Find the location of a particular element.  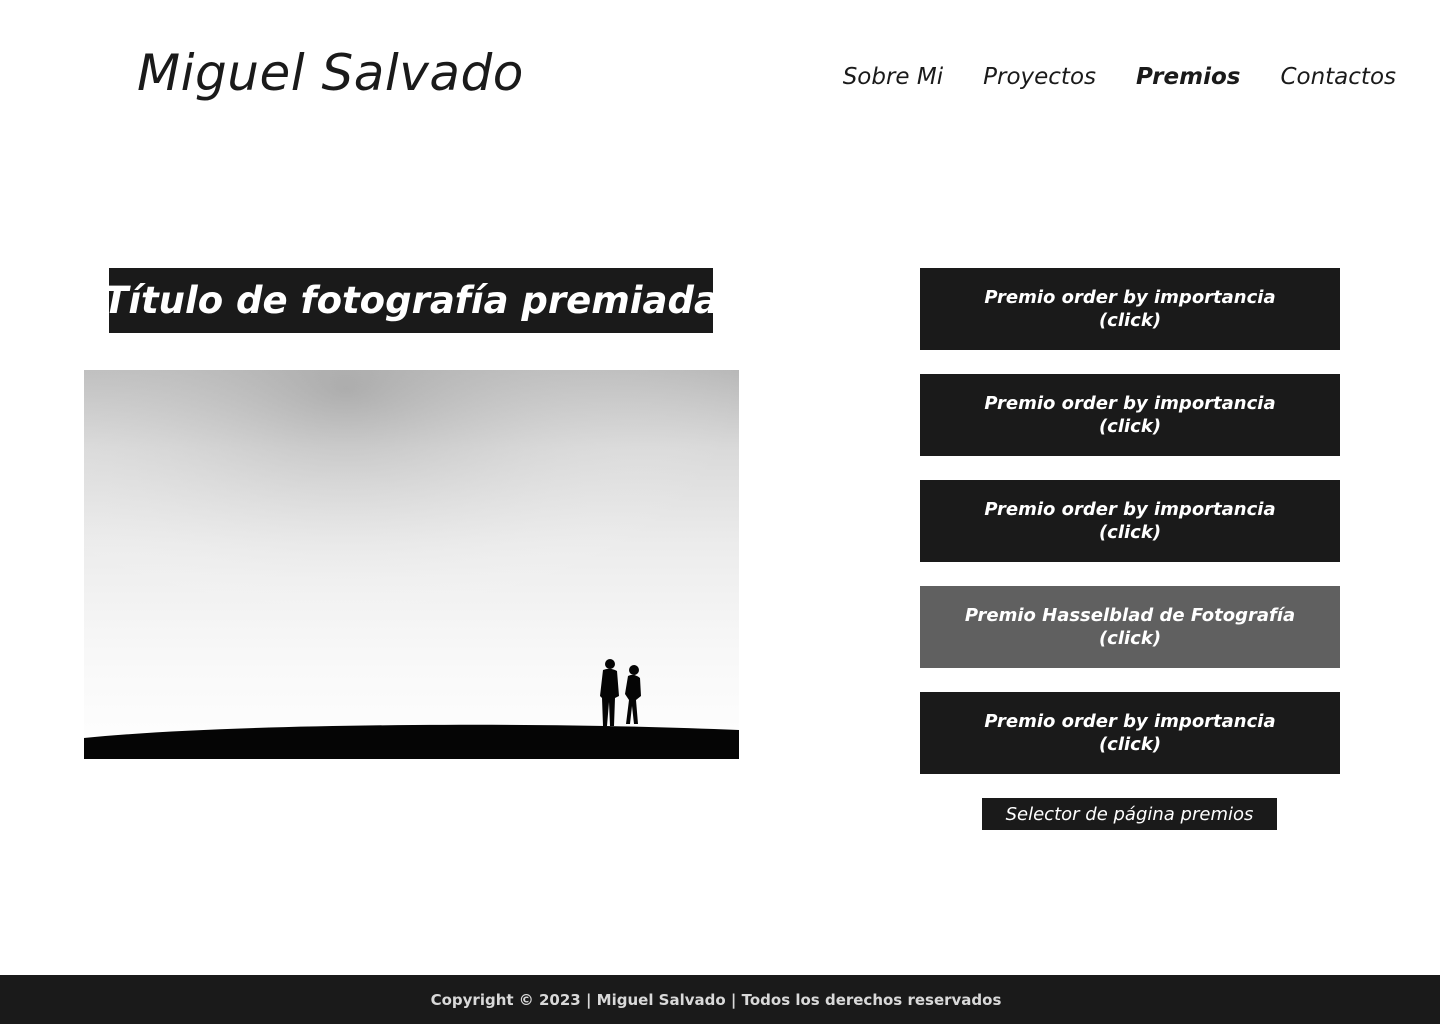

nav-link-proyectos: Proyectos is located at coordinates (1039, 77).